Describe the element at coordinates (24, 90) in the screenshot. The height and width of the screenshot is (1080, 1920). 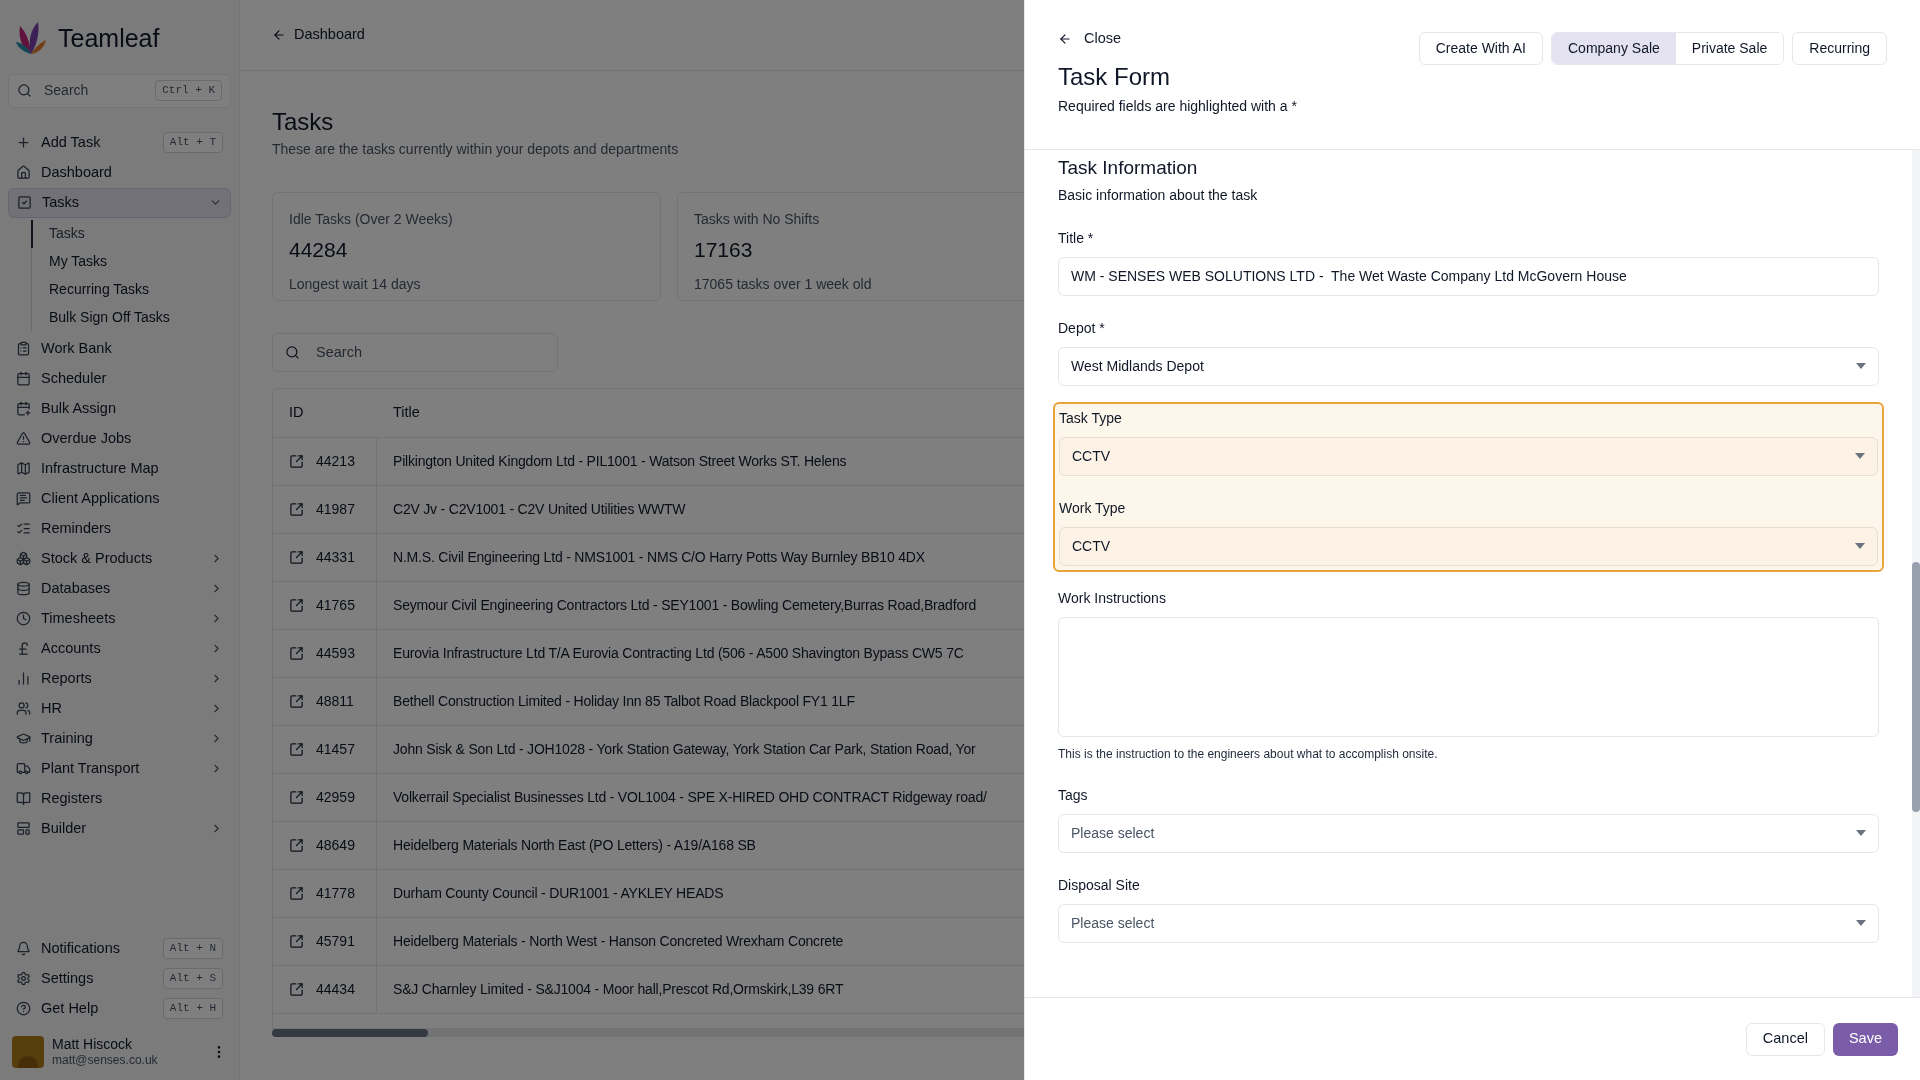
I see `search-icon` at that location.